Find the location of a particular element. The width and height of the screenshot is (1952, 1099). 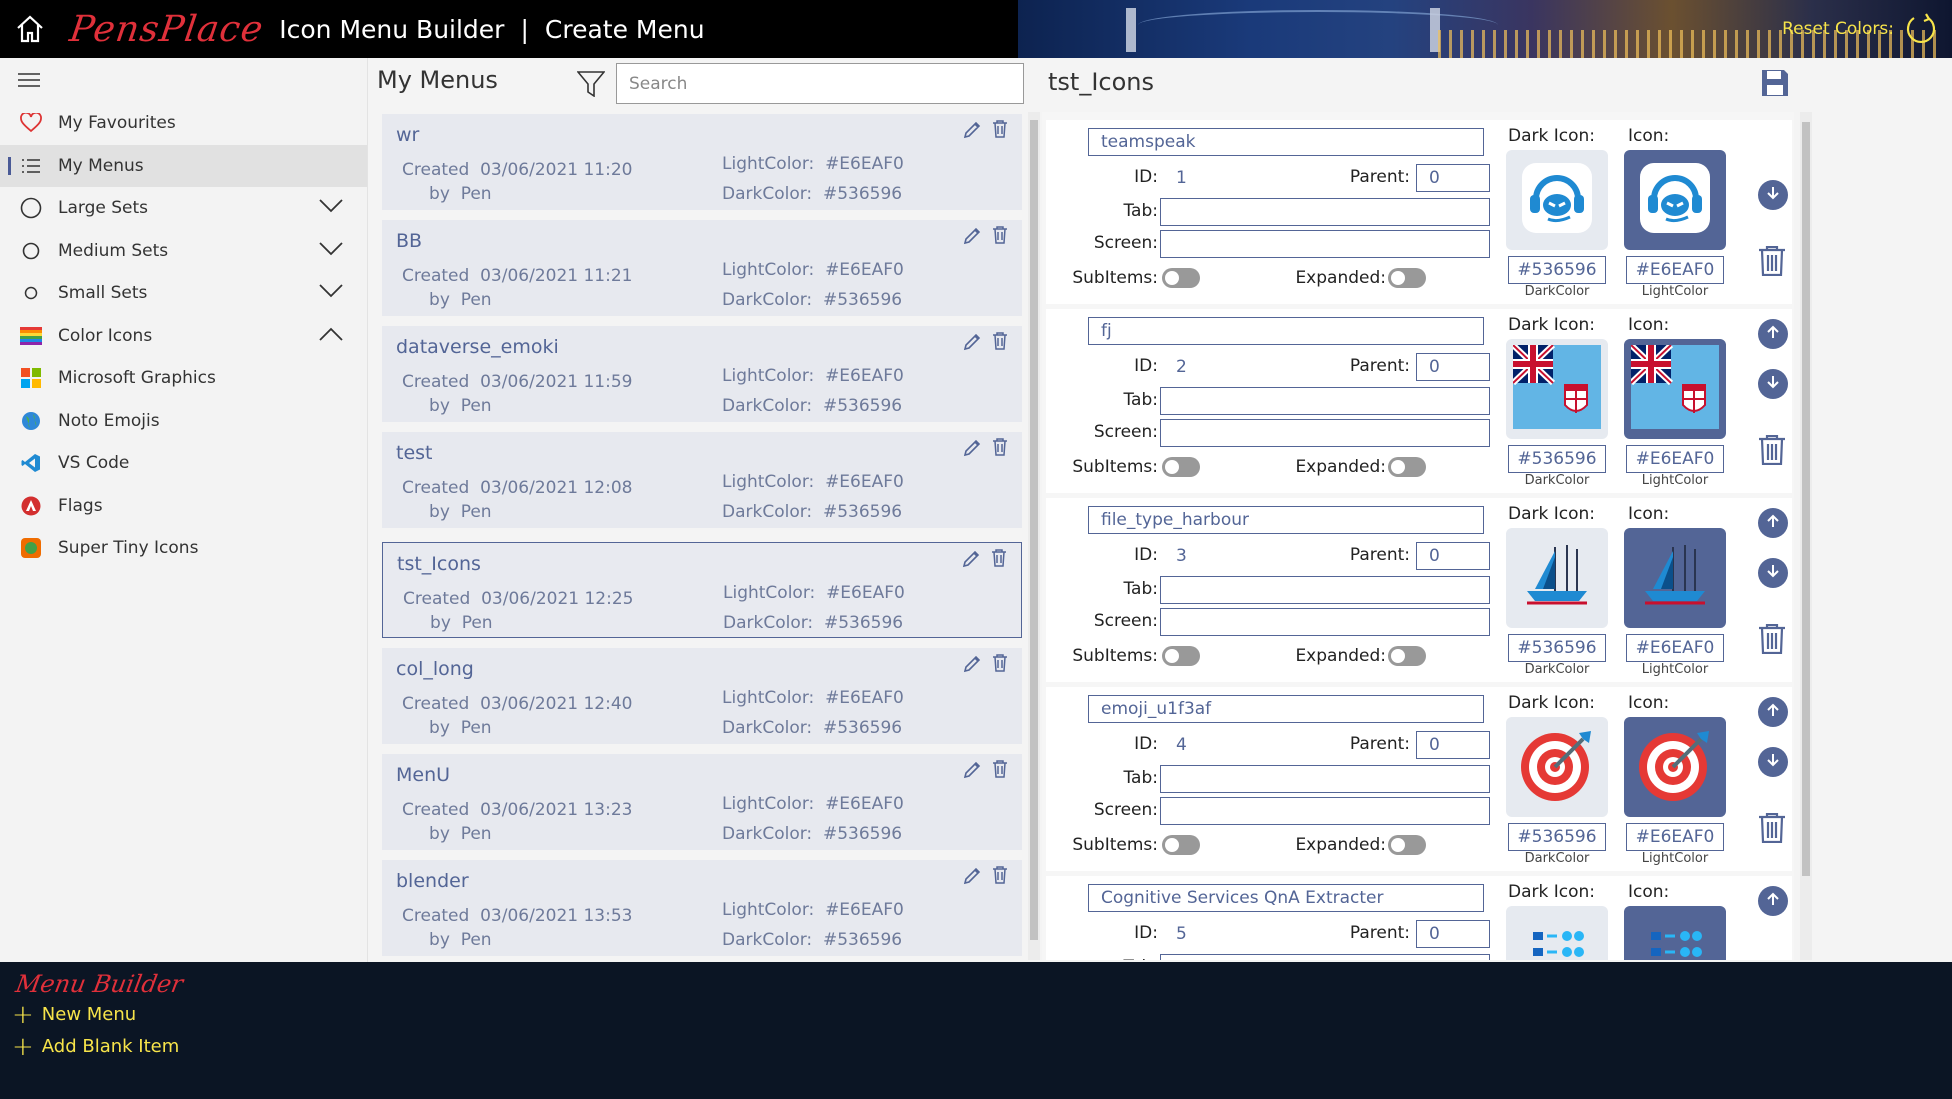

item-name-field: emoji_u1f3af is located at coordinates (1286, 709).